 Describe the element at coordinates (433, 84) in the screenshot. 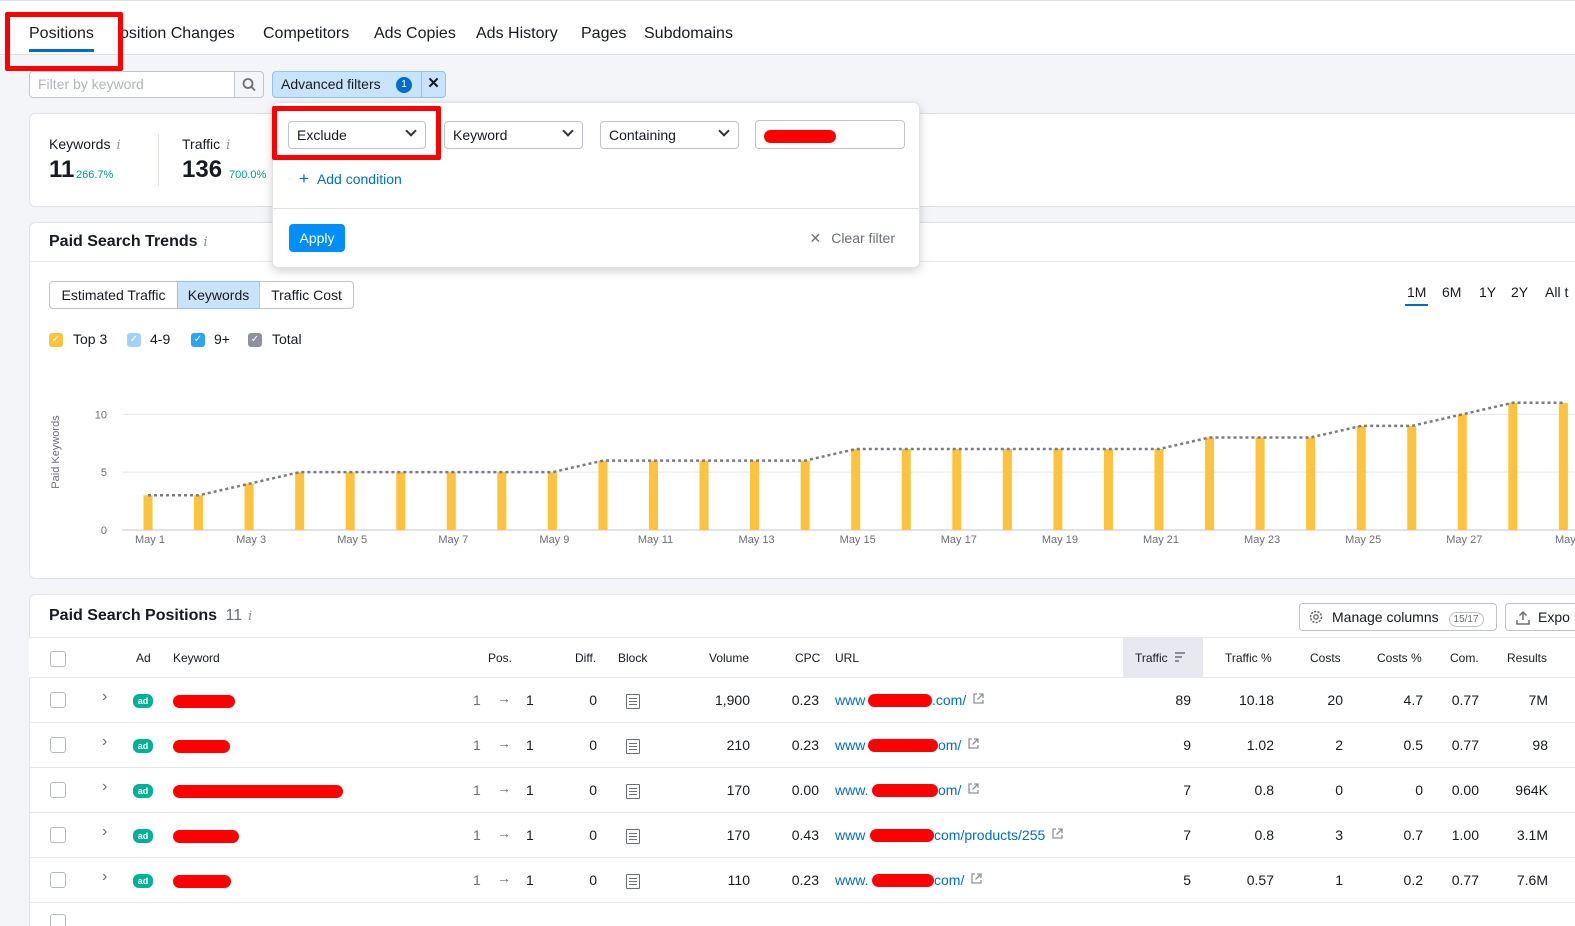

I see `clear-advanced-filters-button: ✕` at that location.